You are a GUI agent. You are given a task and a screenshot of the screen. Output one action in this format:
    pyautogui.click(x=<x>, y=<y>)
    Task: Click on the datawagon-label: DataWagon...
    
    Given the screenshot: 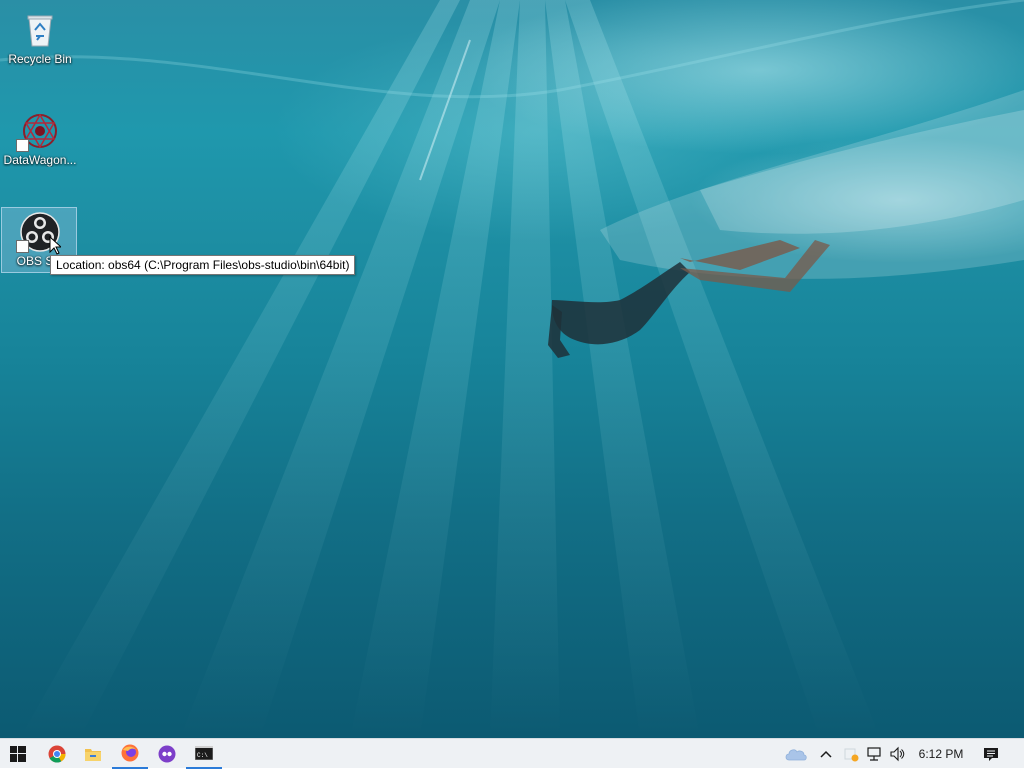 What is the action you would take?
    pyautogui.click(x=40, y=160)
    